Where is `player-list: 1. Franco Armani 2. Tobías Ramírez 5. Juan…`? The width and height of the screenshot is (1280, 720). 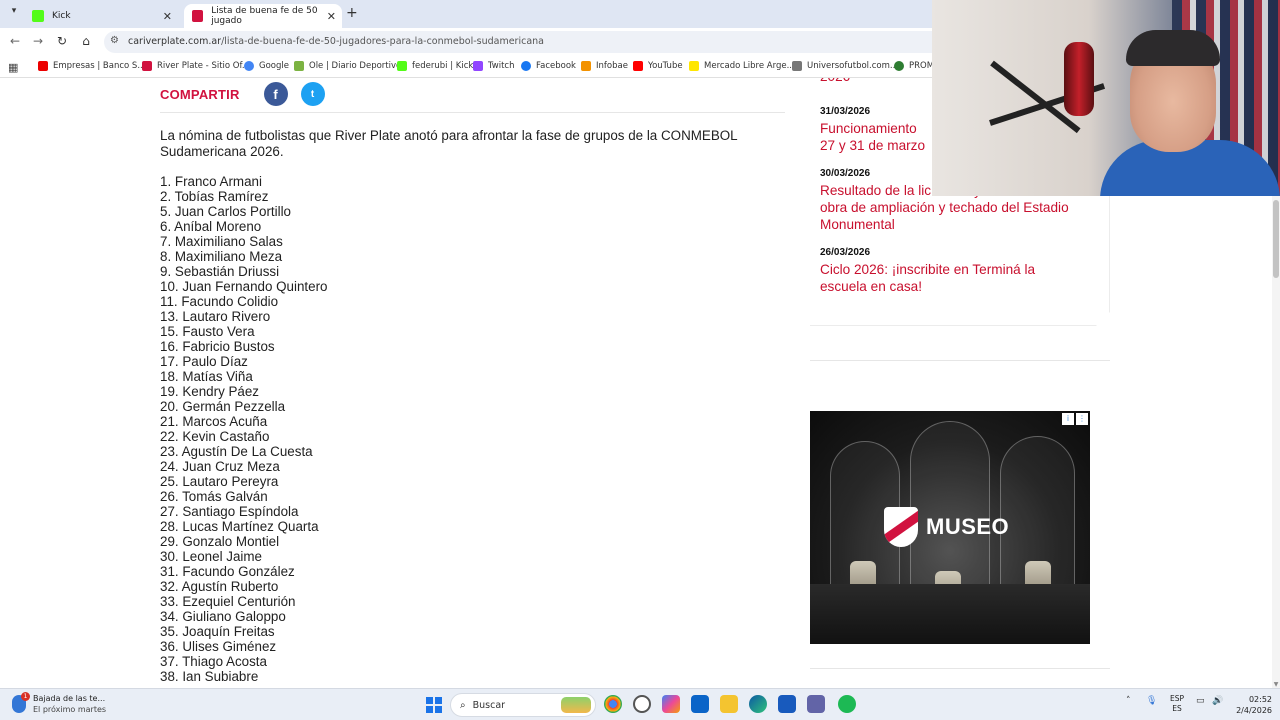
player-list: 1. Franco Armani 2. Tobías Ramírez 5. Juan… is located at coordinates (244, 429).